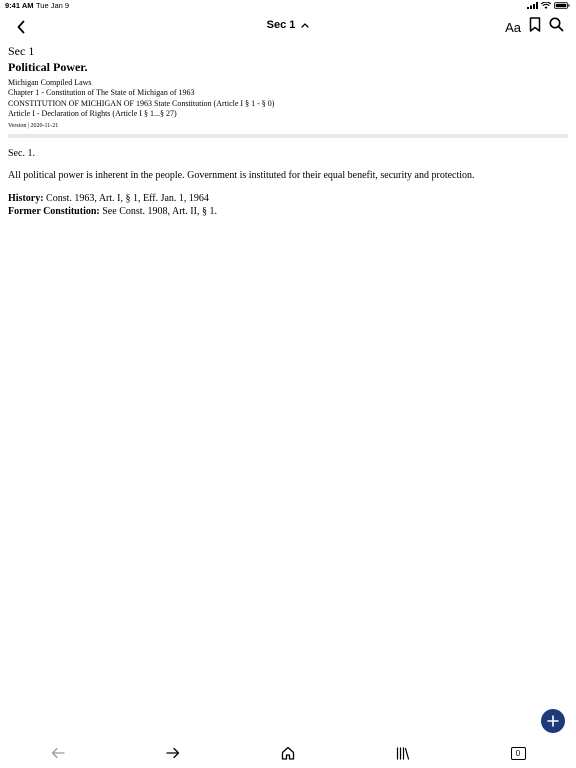  I want to click on arrow-right-icon, so click(173, 753).